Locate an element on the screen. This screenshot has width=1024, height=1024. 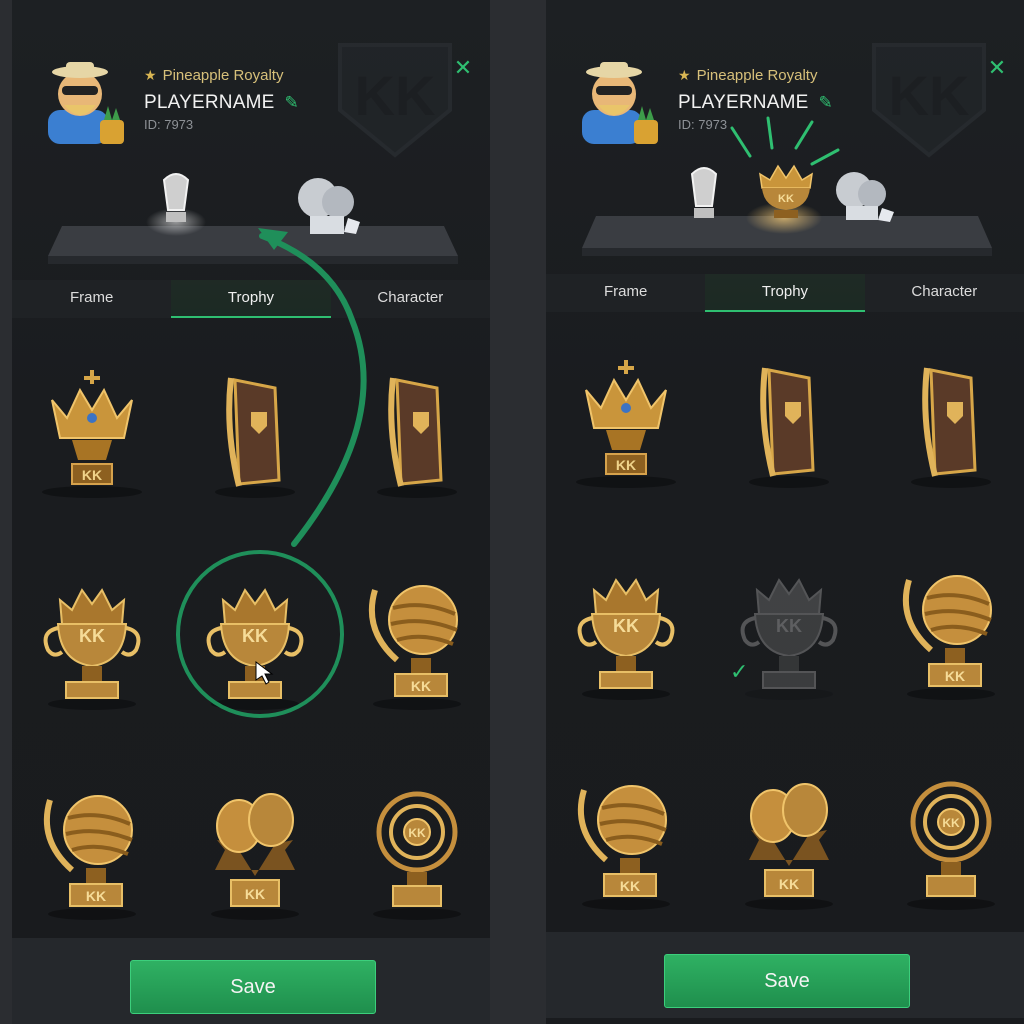
edit-pencil-icon: ✎ is located at coordinates (291, 103).